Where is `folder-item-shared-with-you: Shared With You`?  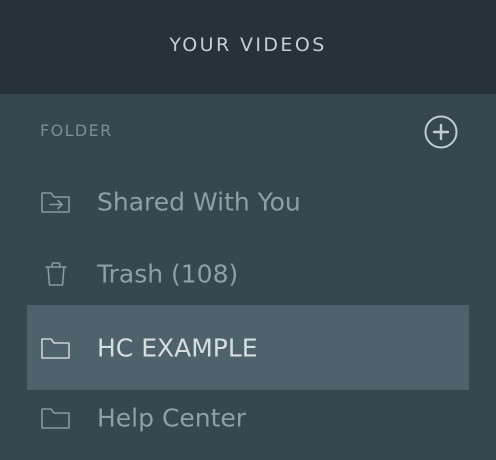
folder-item-shared-with-you: Shared With You is located at coordinates (248, 202).